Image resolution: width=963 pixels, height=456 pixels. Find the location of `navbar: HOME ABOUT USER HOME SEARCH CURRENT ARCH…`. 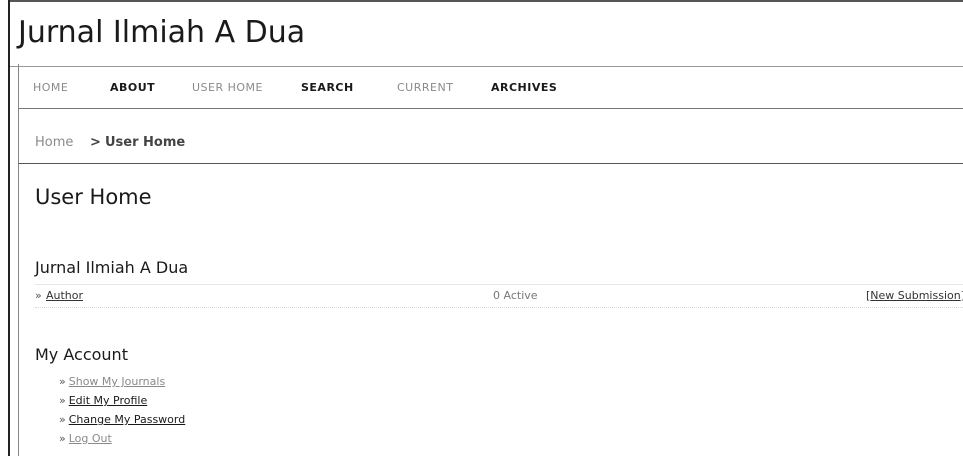

navbar: HOME ABOUT USER HOME SEARCH CURRENT ARCH… is located at coordinates (490, 86).